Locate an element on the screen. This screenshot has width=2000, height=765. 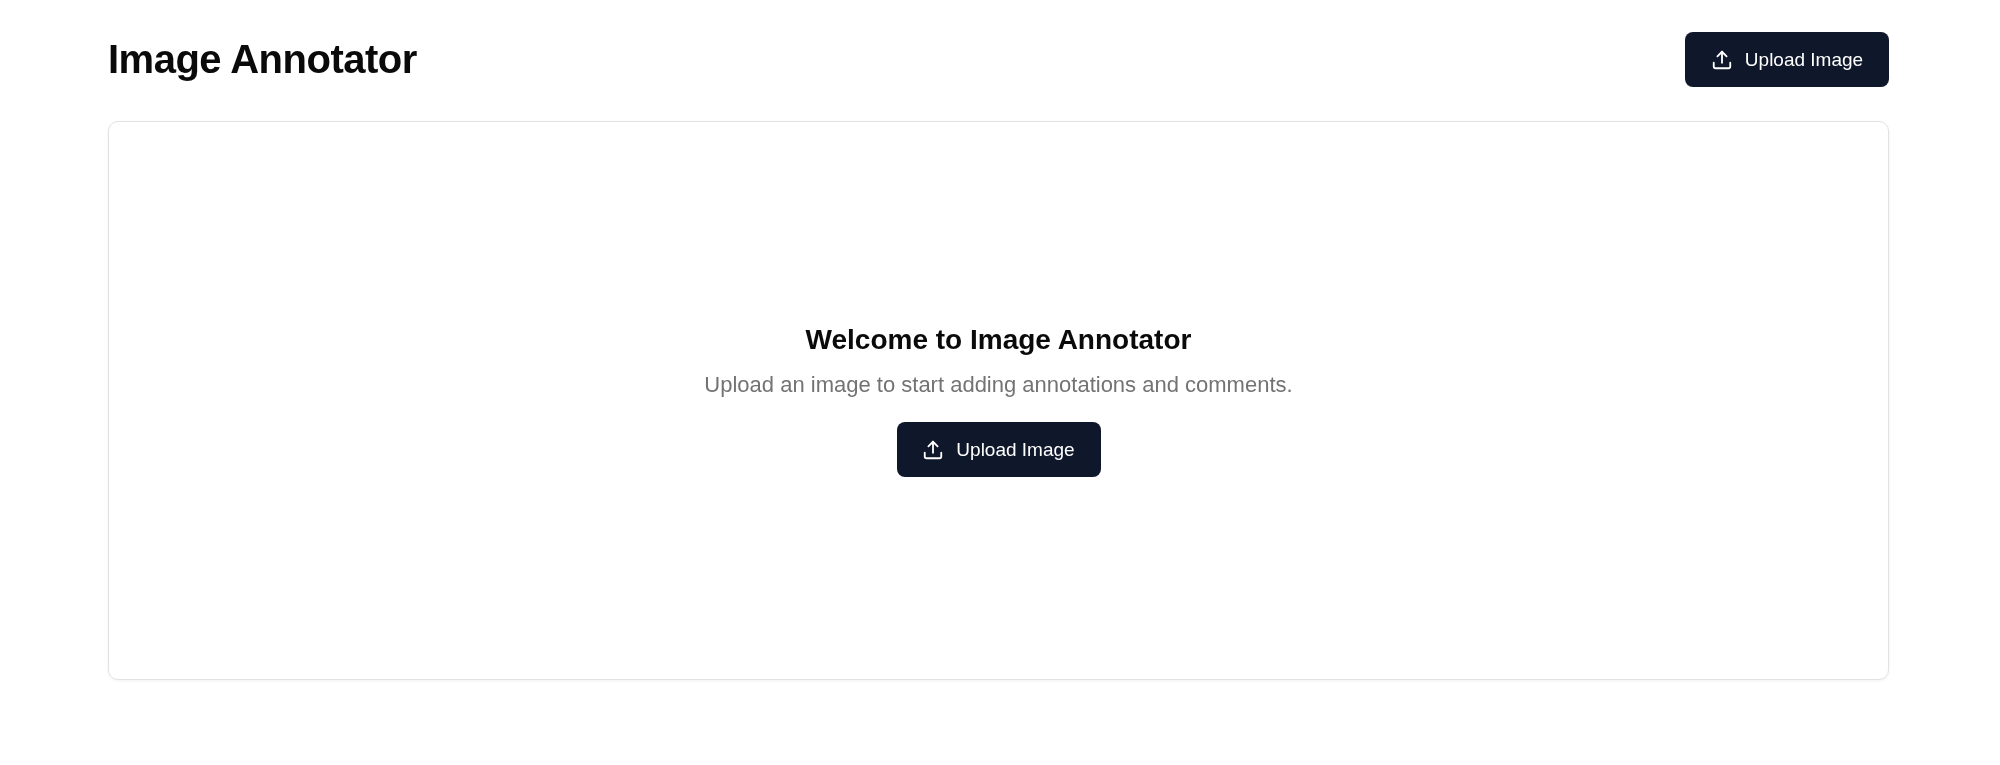
page-title: Image Annotator is located at coordinates (262, 59).